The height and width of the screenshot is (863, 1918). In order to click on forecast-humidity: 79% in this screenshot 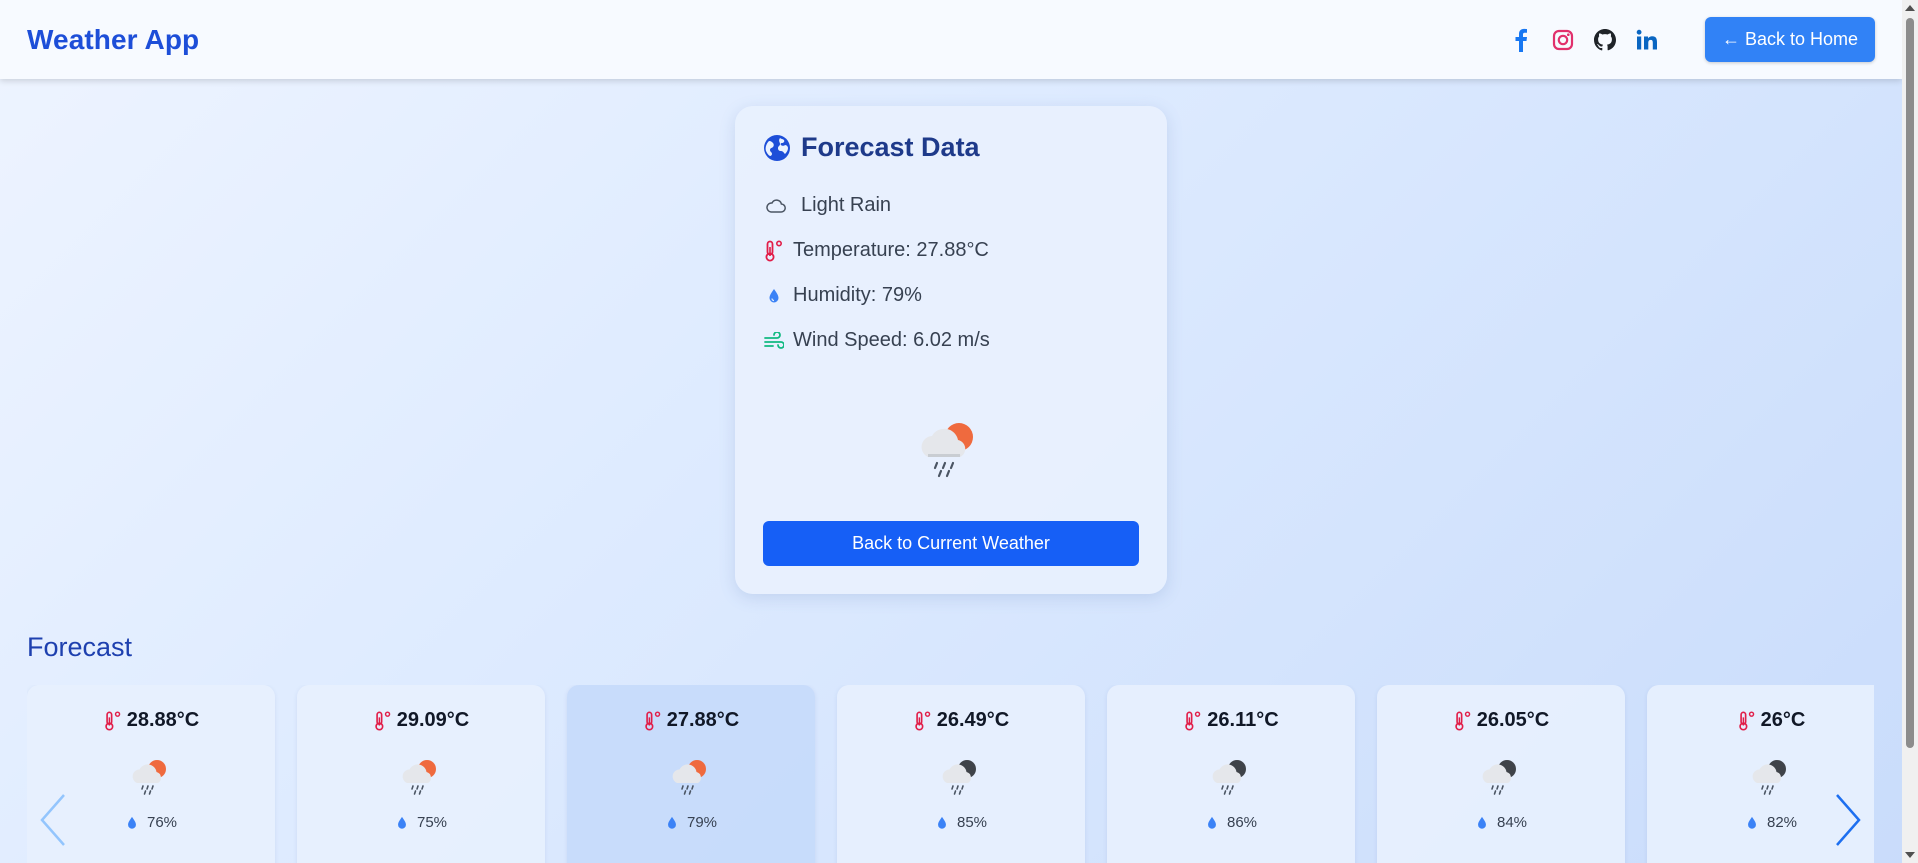, I will do `click(691, 822)`.